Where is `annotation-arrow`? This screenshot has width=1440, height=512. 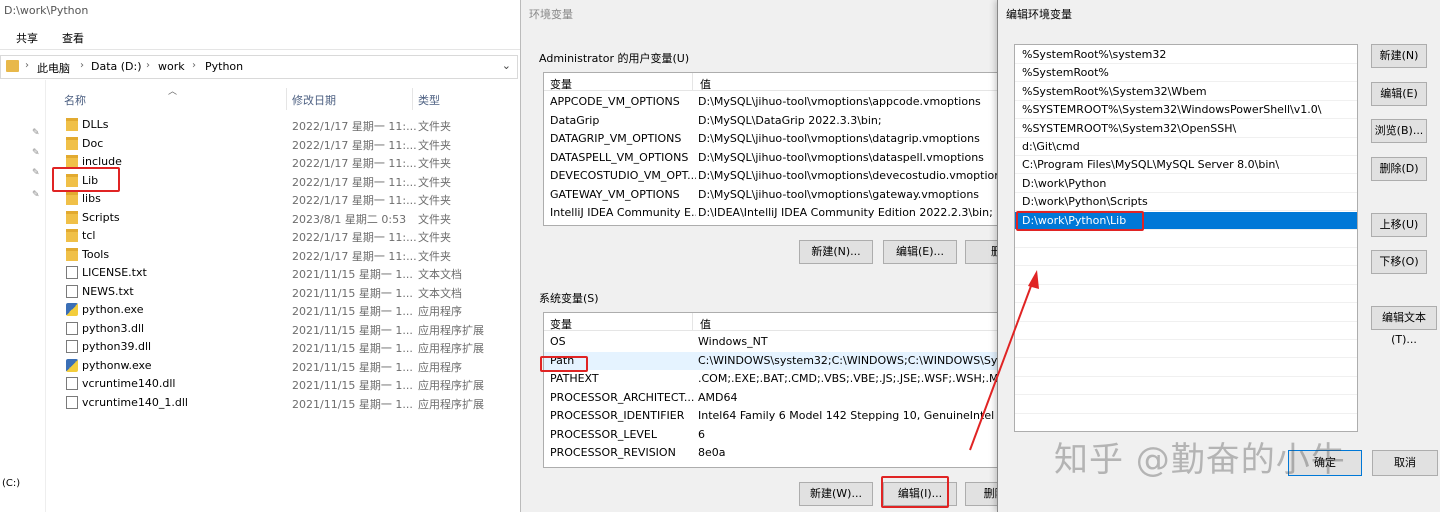
annotation-arrow is located at coordinates (1004, 360).